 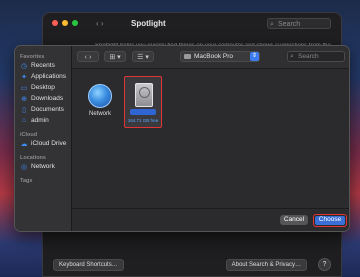 I want to click on location-popup: MacBook Pro ⇕, so click(x=220, y=56).